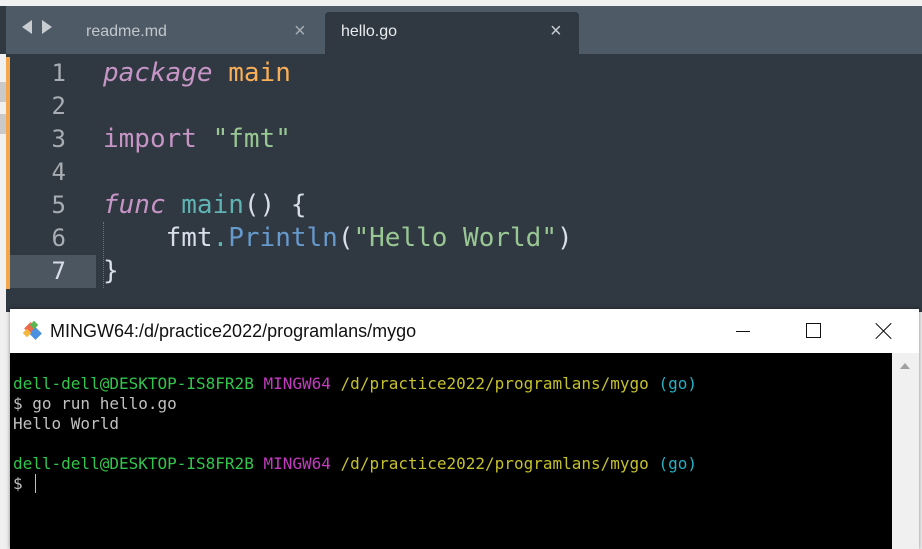  I want to click on string-literal: "Hello World", so click(455, 238).